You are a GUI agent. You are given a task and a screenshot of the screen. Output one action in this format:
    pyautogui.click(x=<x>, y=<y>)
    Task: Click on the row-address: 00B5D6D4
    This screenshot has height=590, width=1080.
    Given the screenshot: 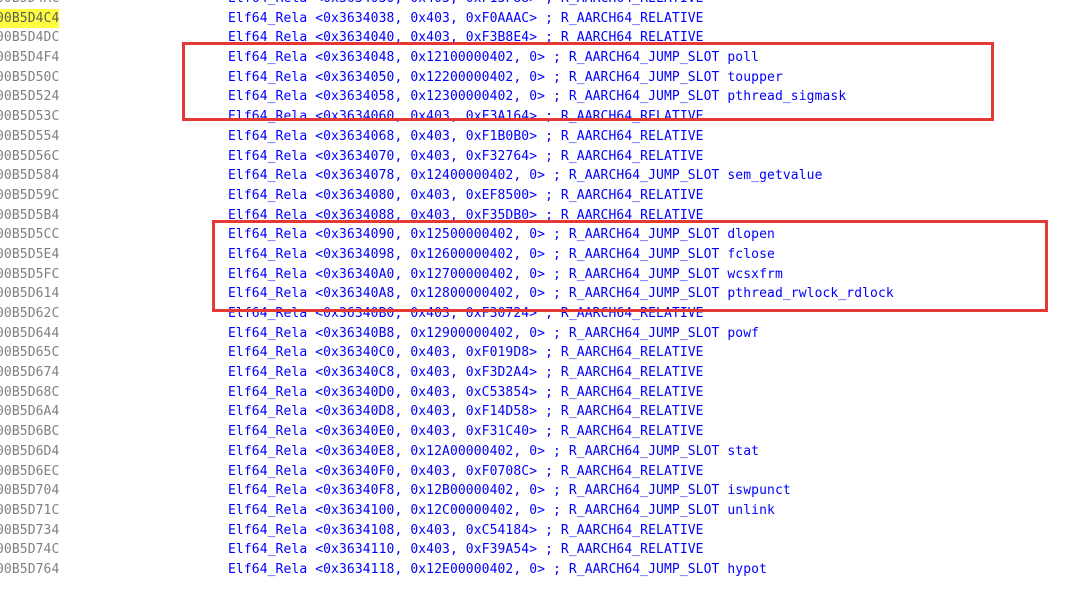 What is the action you would take?
    pyautogui.click(x=29, y=452)
    